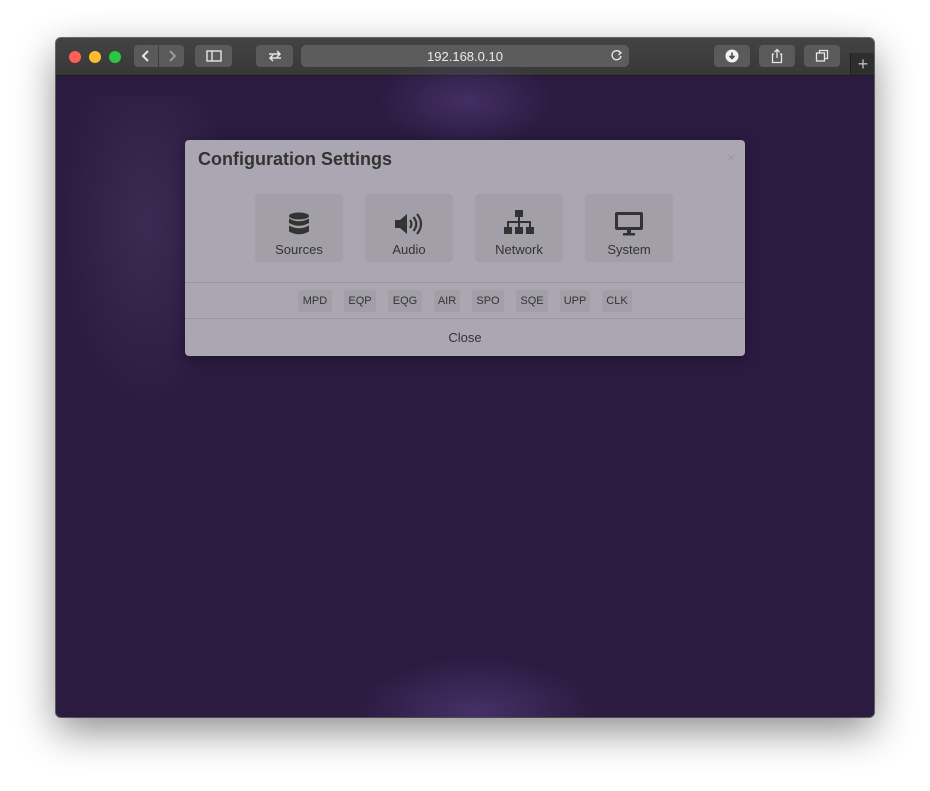 Image resolution: width=930 pixels, height=791 pixels. I want to click on minimize-window-button, so click(95, 57).